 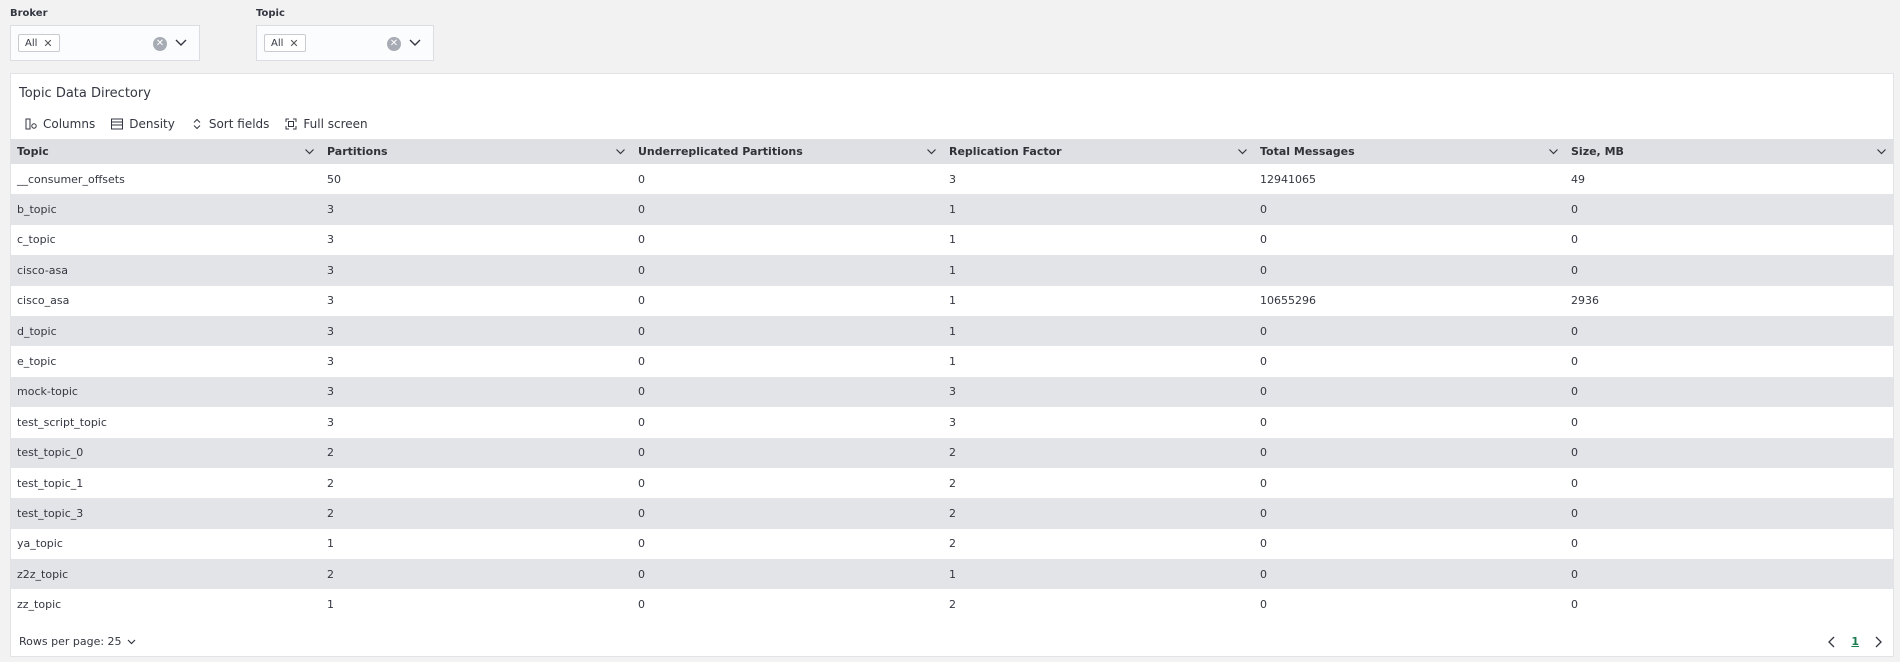 What do you see at coordinates (31, 124) in the screenshot?
I see `columns-icon` at bounding box center [31, 124].